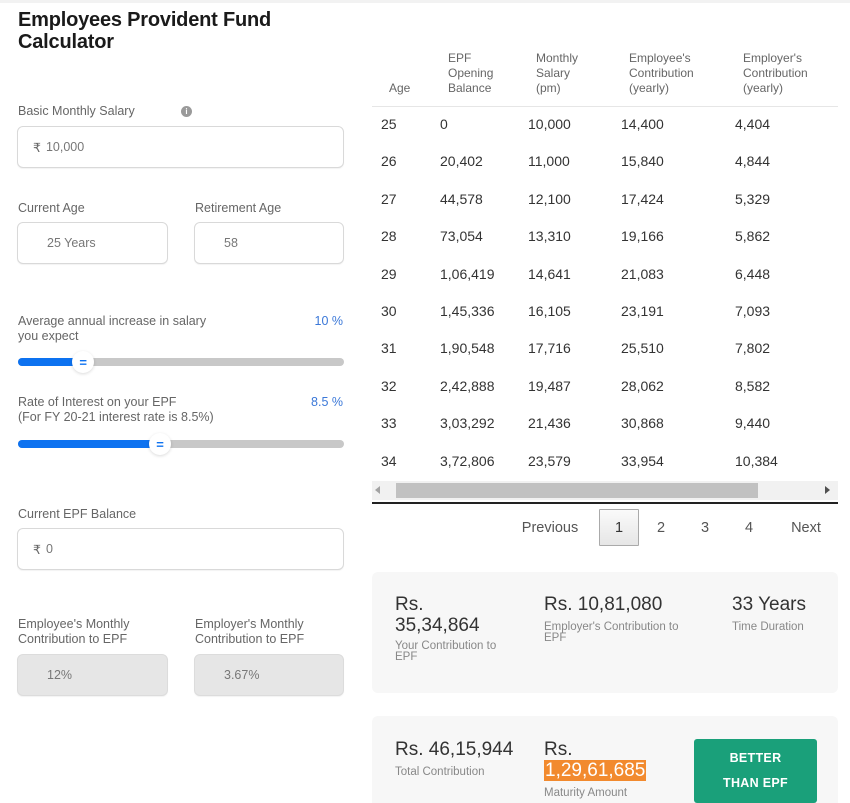 The image size is (850, 803). Describe the element at coordinates (753, 311) in the screenshot. I see `table-cell: 7,093` at that location.